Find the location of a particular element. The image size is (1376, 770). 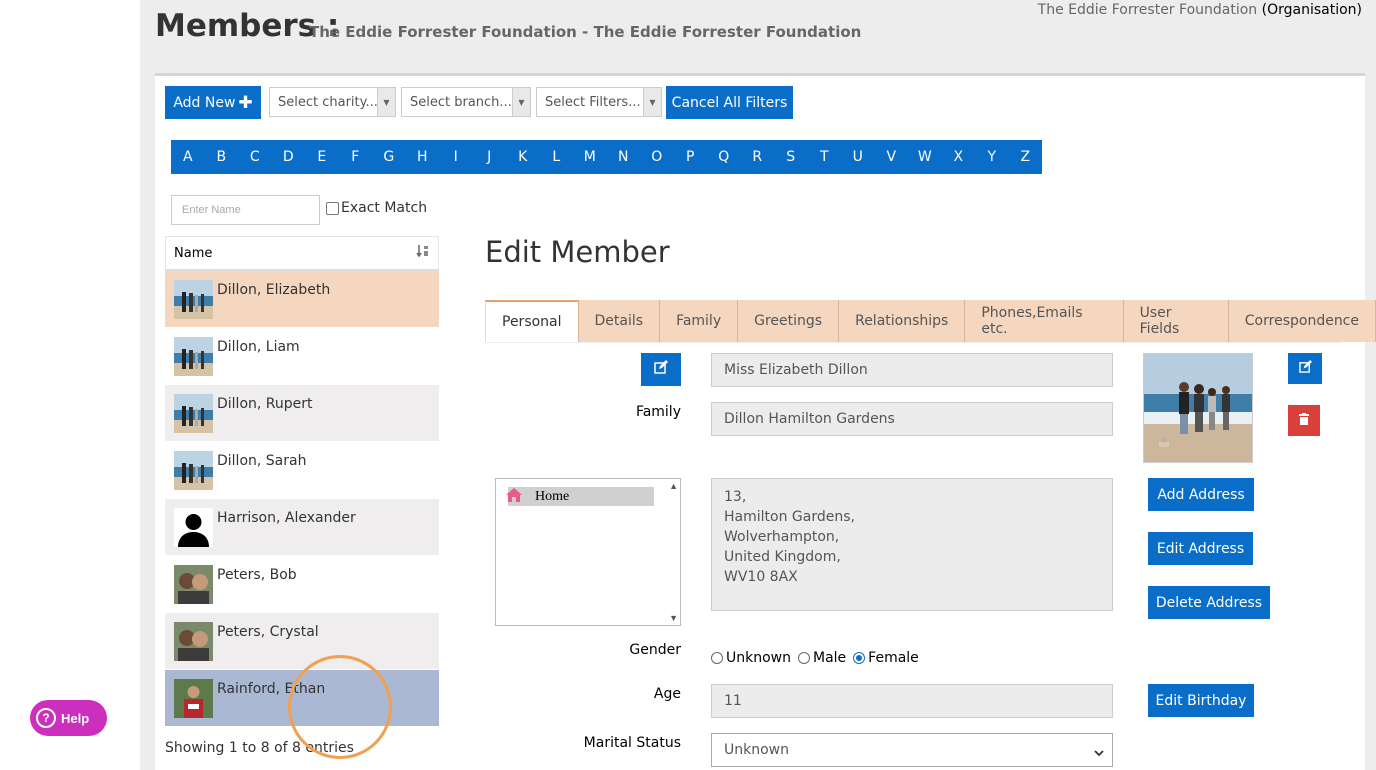

chevron-down-icon: ▼ is located at coordinates (521, 102).